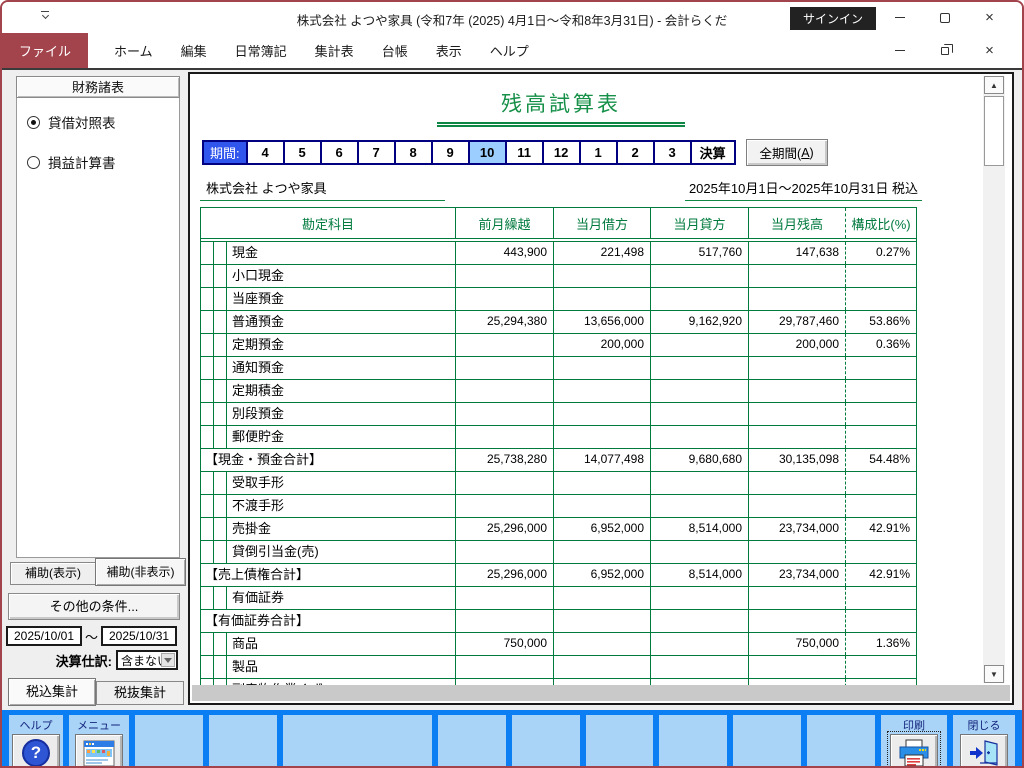 Image resolution: width=1024 pixels, height=768 pixels. I want to click on period-button-11: 11, so click(523, 152).